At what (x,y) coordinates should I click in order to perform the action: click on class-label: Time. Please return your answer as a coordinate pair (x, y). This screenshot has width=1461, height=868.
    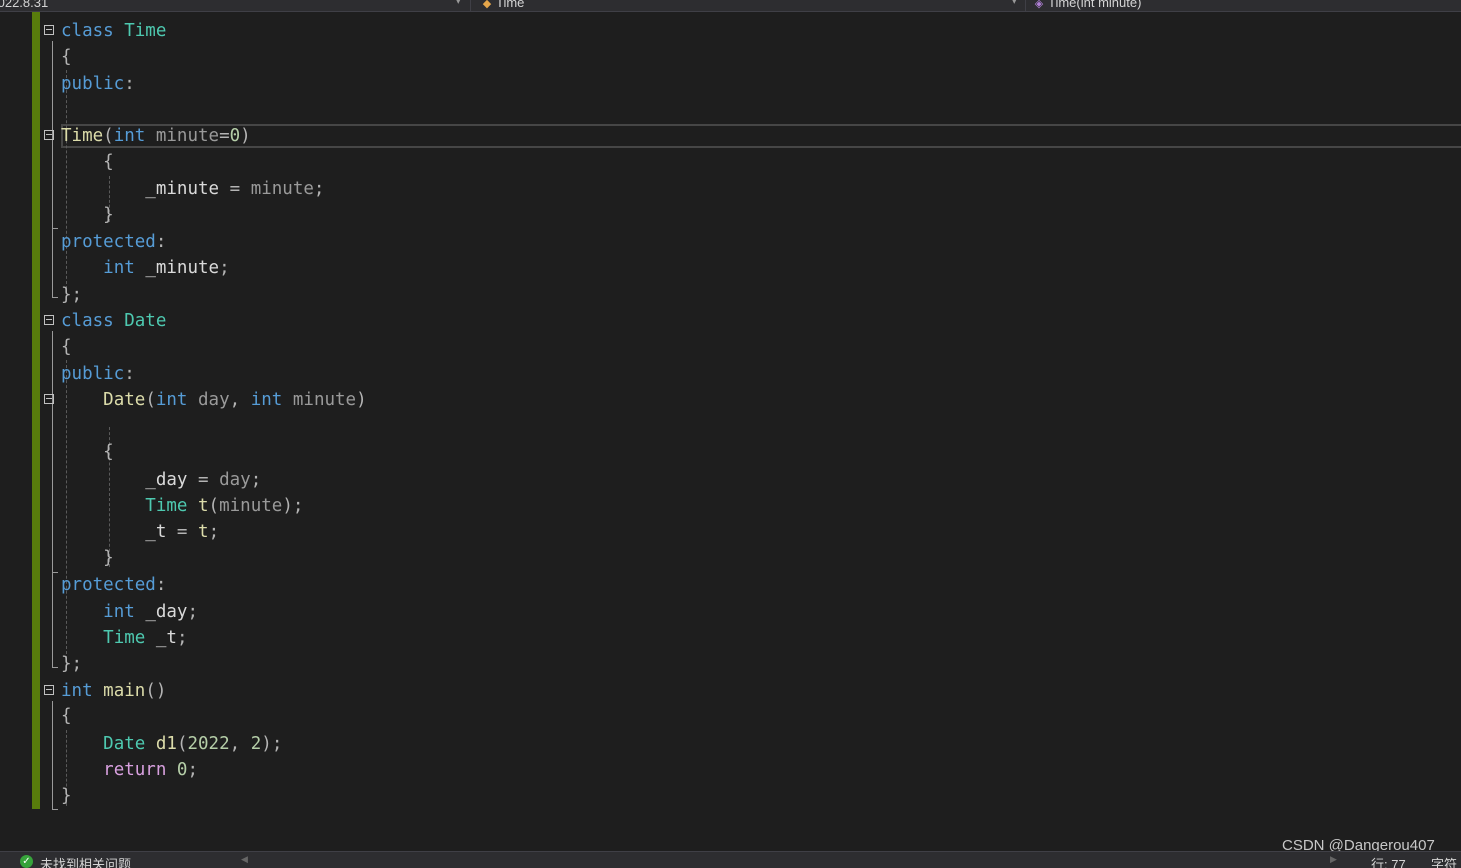
    Looking at the image, I should click on (510, 5).